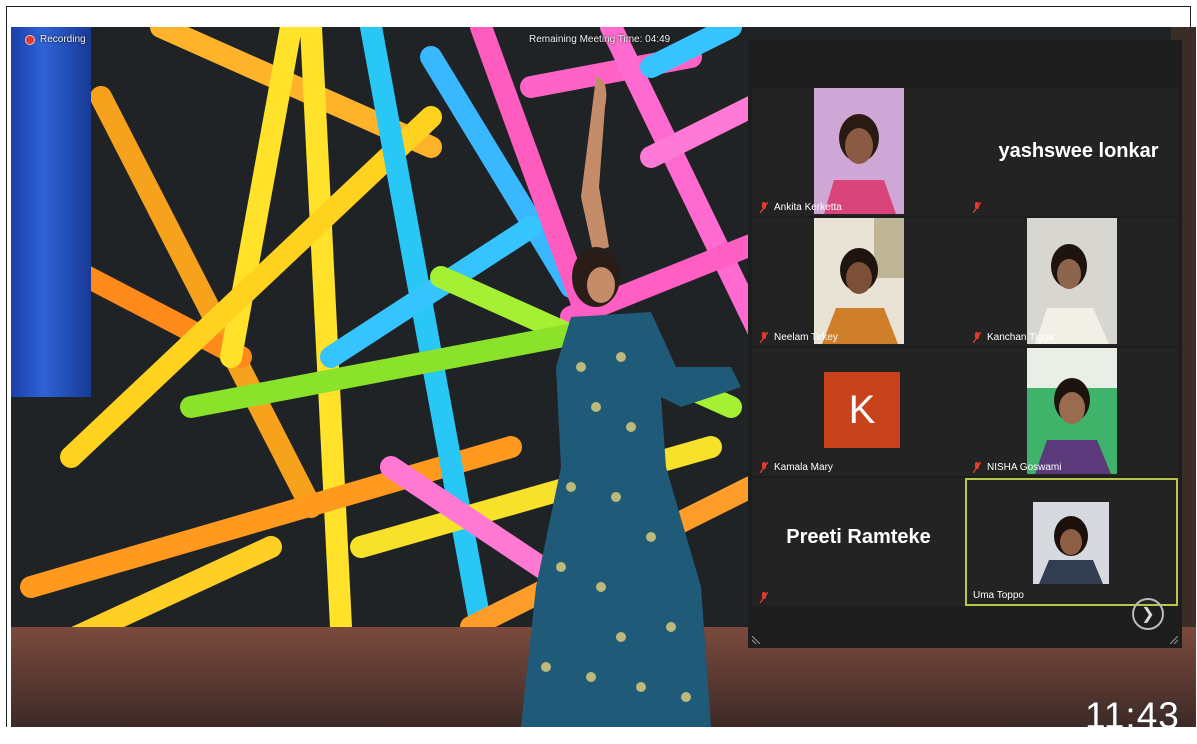 The height and width of the screenshot is (744, 1197). What do you see at coordinates (30, 39) in the screenshot?
I see `record-icon` at bounding box center [30, 39].